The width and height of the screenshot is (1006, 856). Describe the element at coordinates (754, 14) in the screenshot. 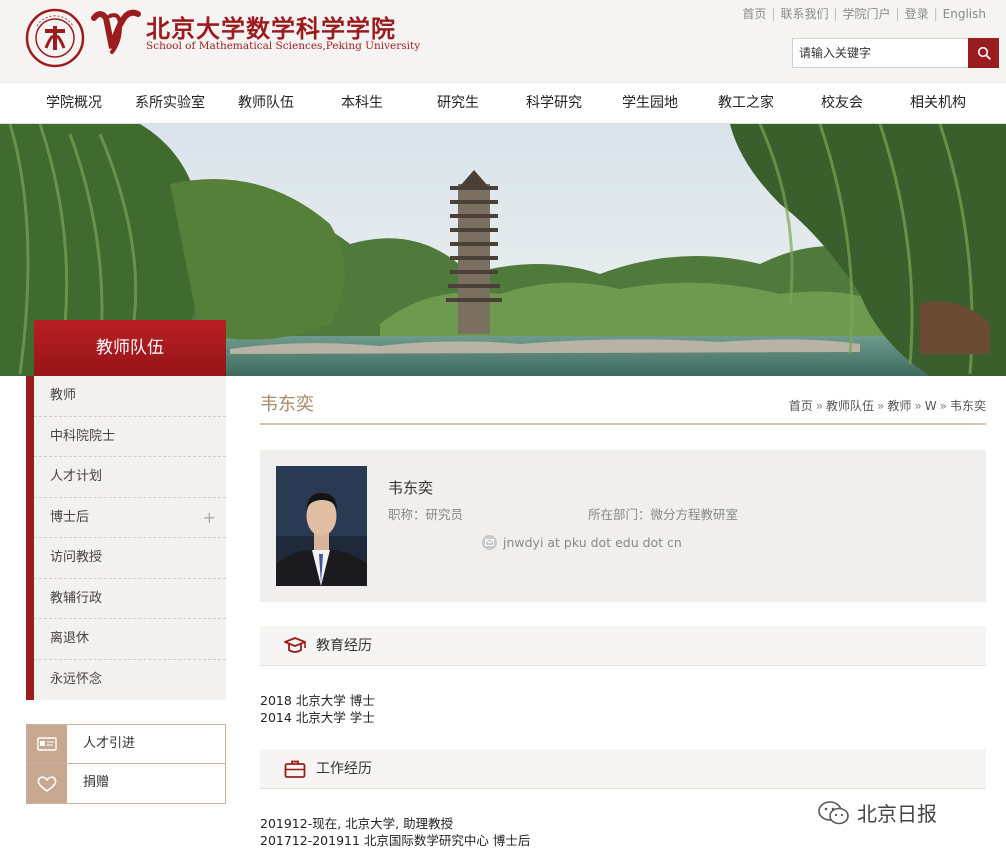

I see `top-link-home: 首页` at that location.